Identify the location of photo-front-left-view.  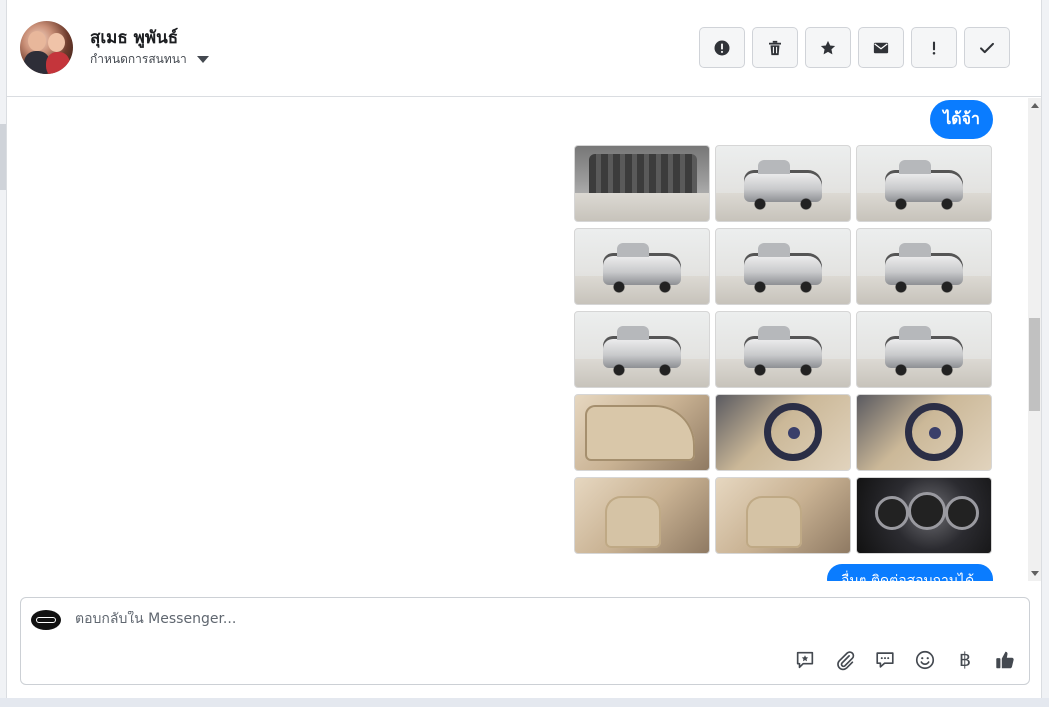
(642, 266).